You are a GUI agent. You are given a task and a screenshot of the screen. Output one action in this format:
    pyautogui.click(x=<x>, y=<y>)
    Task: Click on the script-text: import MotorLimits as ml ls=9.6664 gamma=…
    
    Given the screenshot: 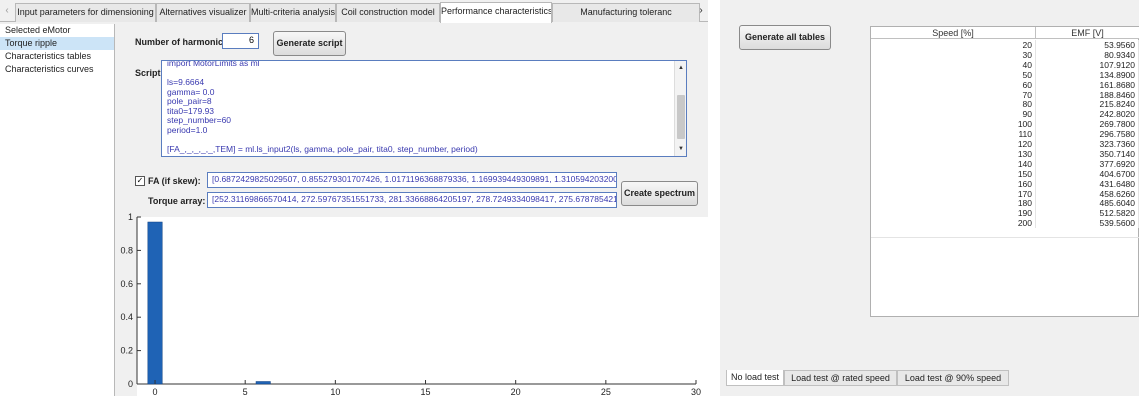 What is the action you would take?
    pyautogui.click(x=417, y=107)
    